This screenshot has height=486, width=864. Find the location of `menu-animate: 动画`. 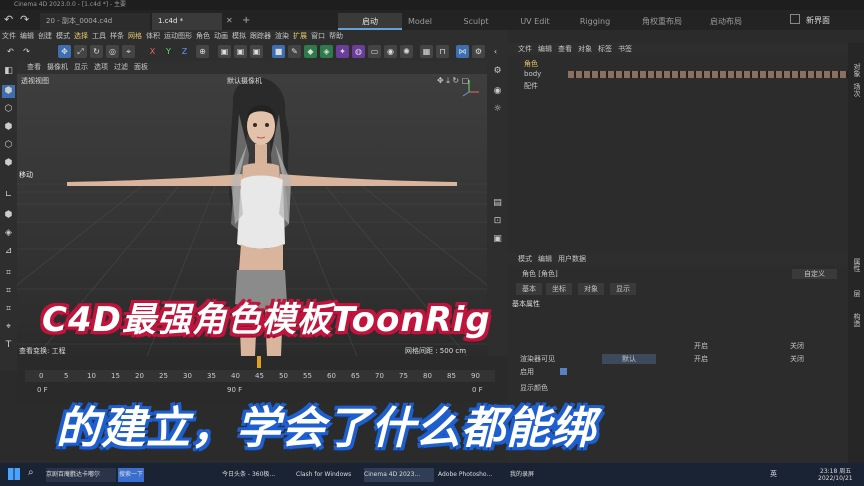

menu-animate: 动画 is located at coordinates (221, 36).